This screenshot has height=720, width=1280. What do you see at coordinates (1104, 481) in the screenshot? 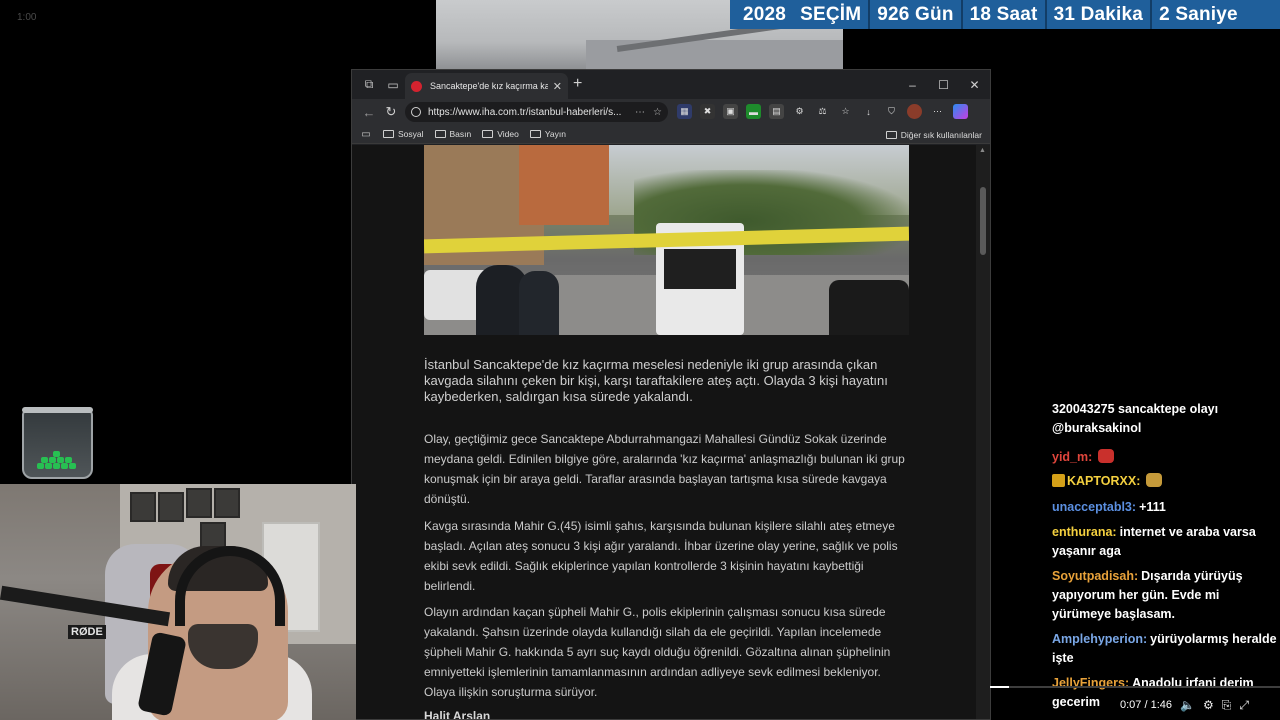
I see `chat-username: KAPTORXX:` at bounding box center [1104, 481].